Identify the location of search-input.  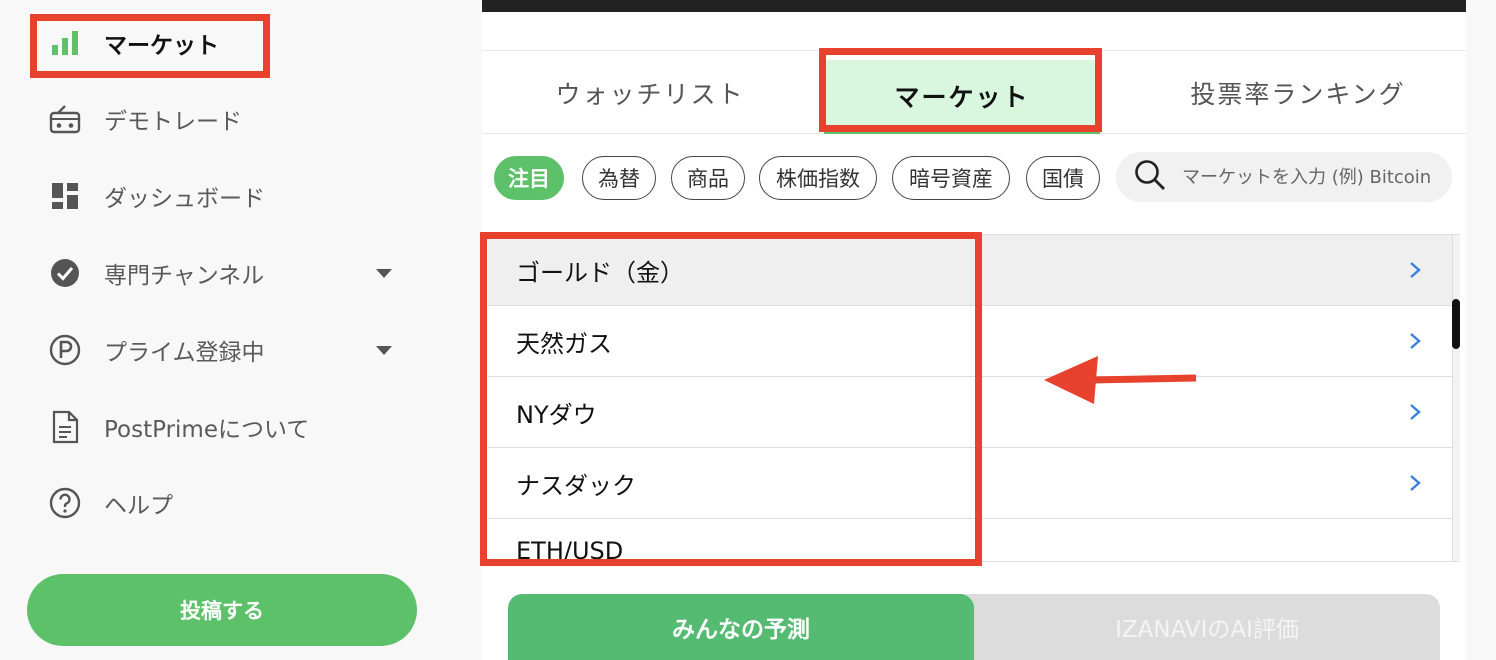
(1317, 177).